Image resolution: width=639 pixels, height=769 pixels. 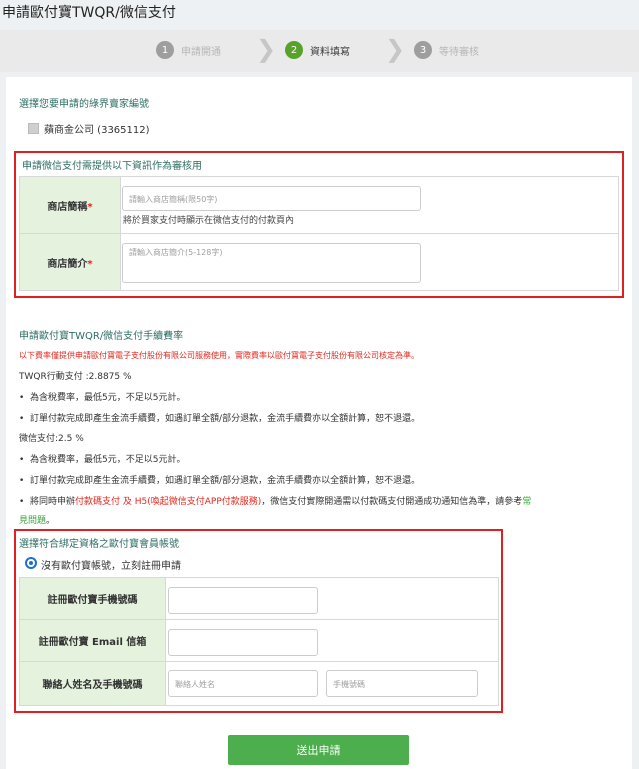 What do you see at coordinates (92, 683) in the screenshot?
I see `contact-label: 聯絡人姓名及手機號碼` at bounding box center [92, 683].